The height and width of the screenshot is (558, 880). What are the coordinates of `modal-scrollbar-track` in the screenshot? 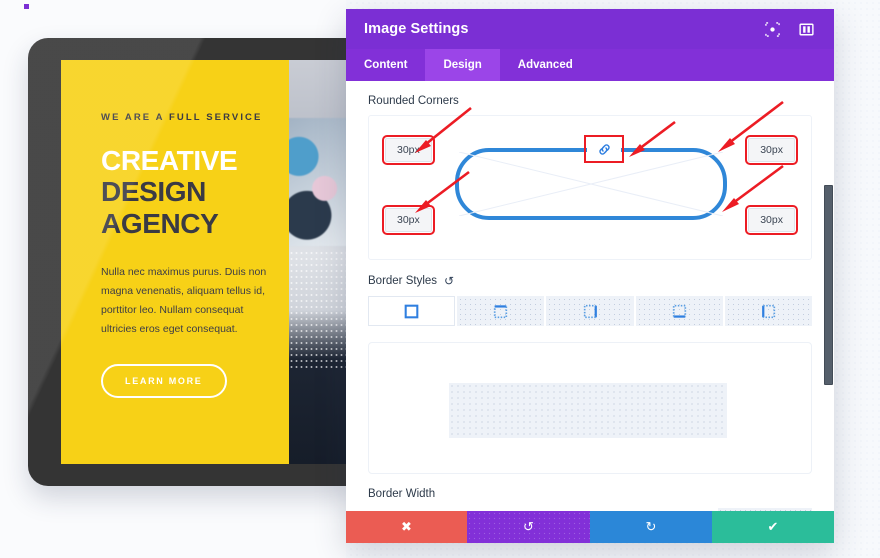 It's located at (828, 296).